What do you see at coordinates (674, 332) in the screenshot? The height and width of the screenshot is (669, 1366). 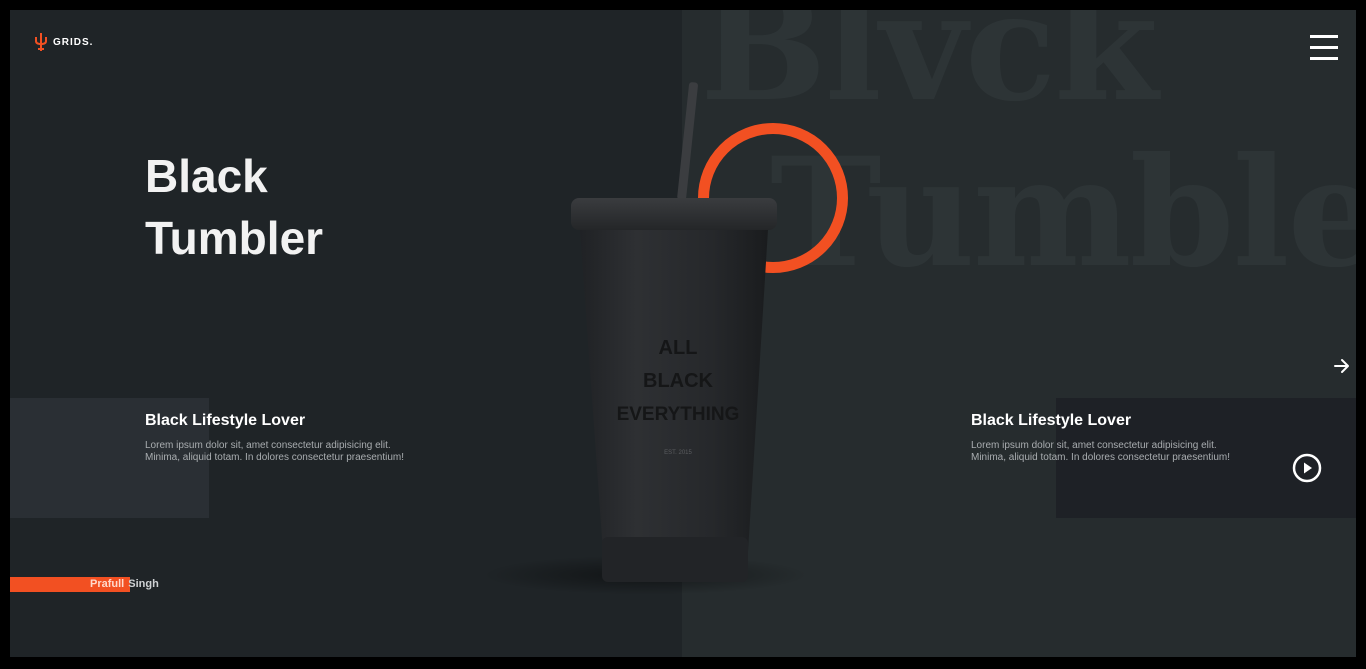 I see `tumbler-image: ALL BLACK EVERYTHING EST. 2015` at bounding box center [674, 332].